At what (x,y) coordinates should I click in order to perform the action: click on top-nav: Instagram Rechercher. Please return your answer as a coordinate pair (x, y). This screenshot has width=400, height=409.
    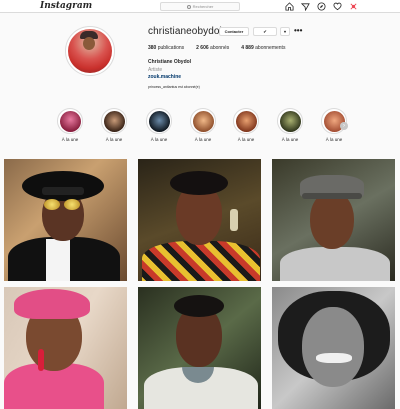
    Looking at the image, I should click on (200, 6).